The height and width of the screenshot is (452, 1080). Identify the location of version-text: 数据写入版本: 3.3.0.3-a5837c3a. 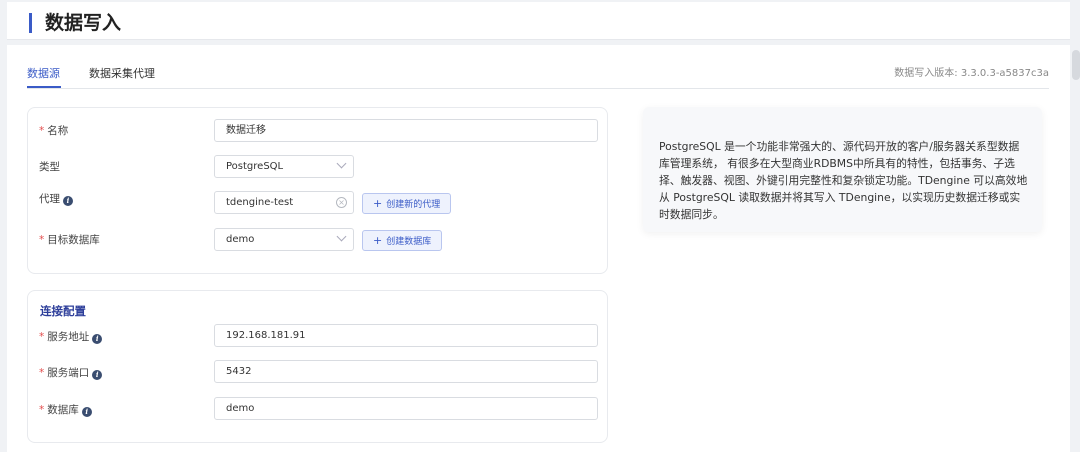
(971, 73).